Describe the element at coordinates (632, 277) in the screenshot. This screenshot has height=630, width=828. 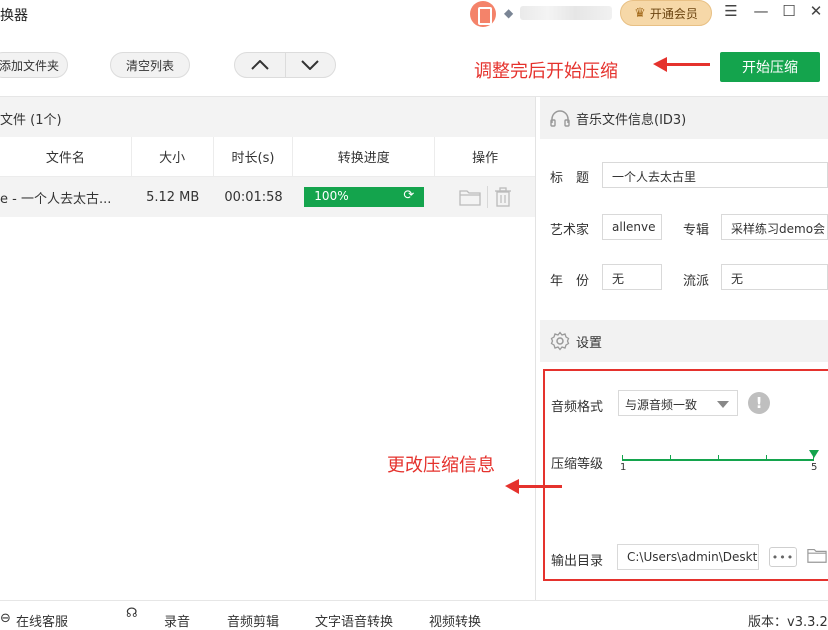
I see `year-field: 无` at that location.